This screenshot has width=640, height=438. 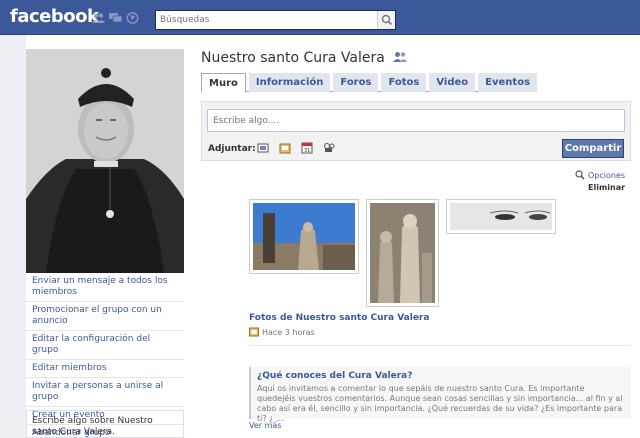 I want to click on photos-post-title: Fotos de Nuestro santo Cura Valera, so click(x=339, y=318).